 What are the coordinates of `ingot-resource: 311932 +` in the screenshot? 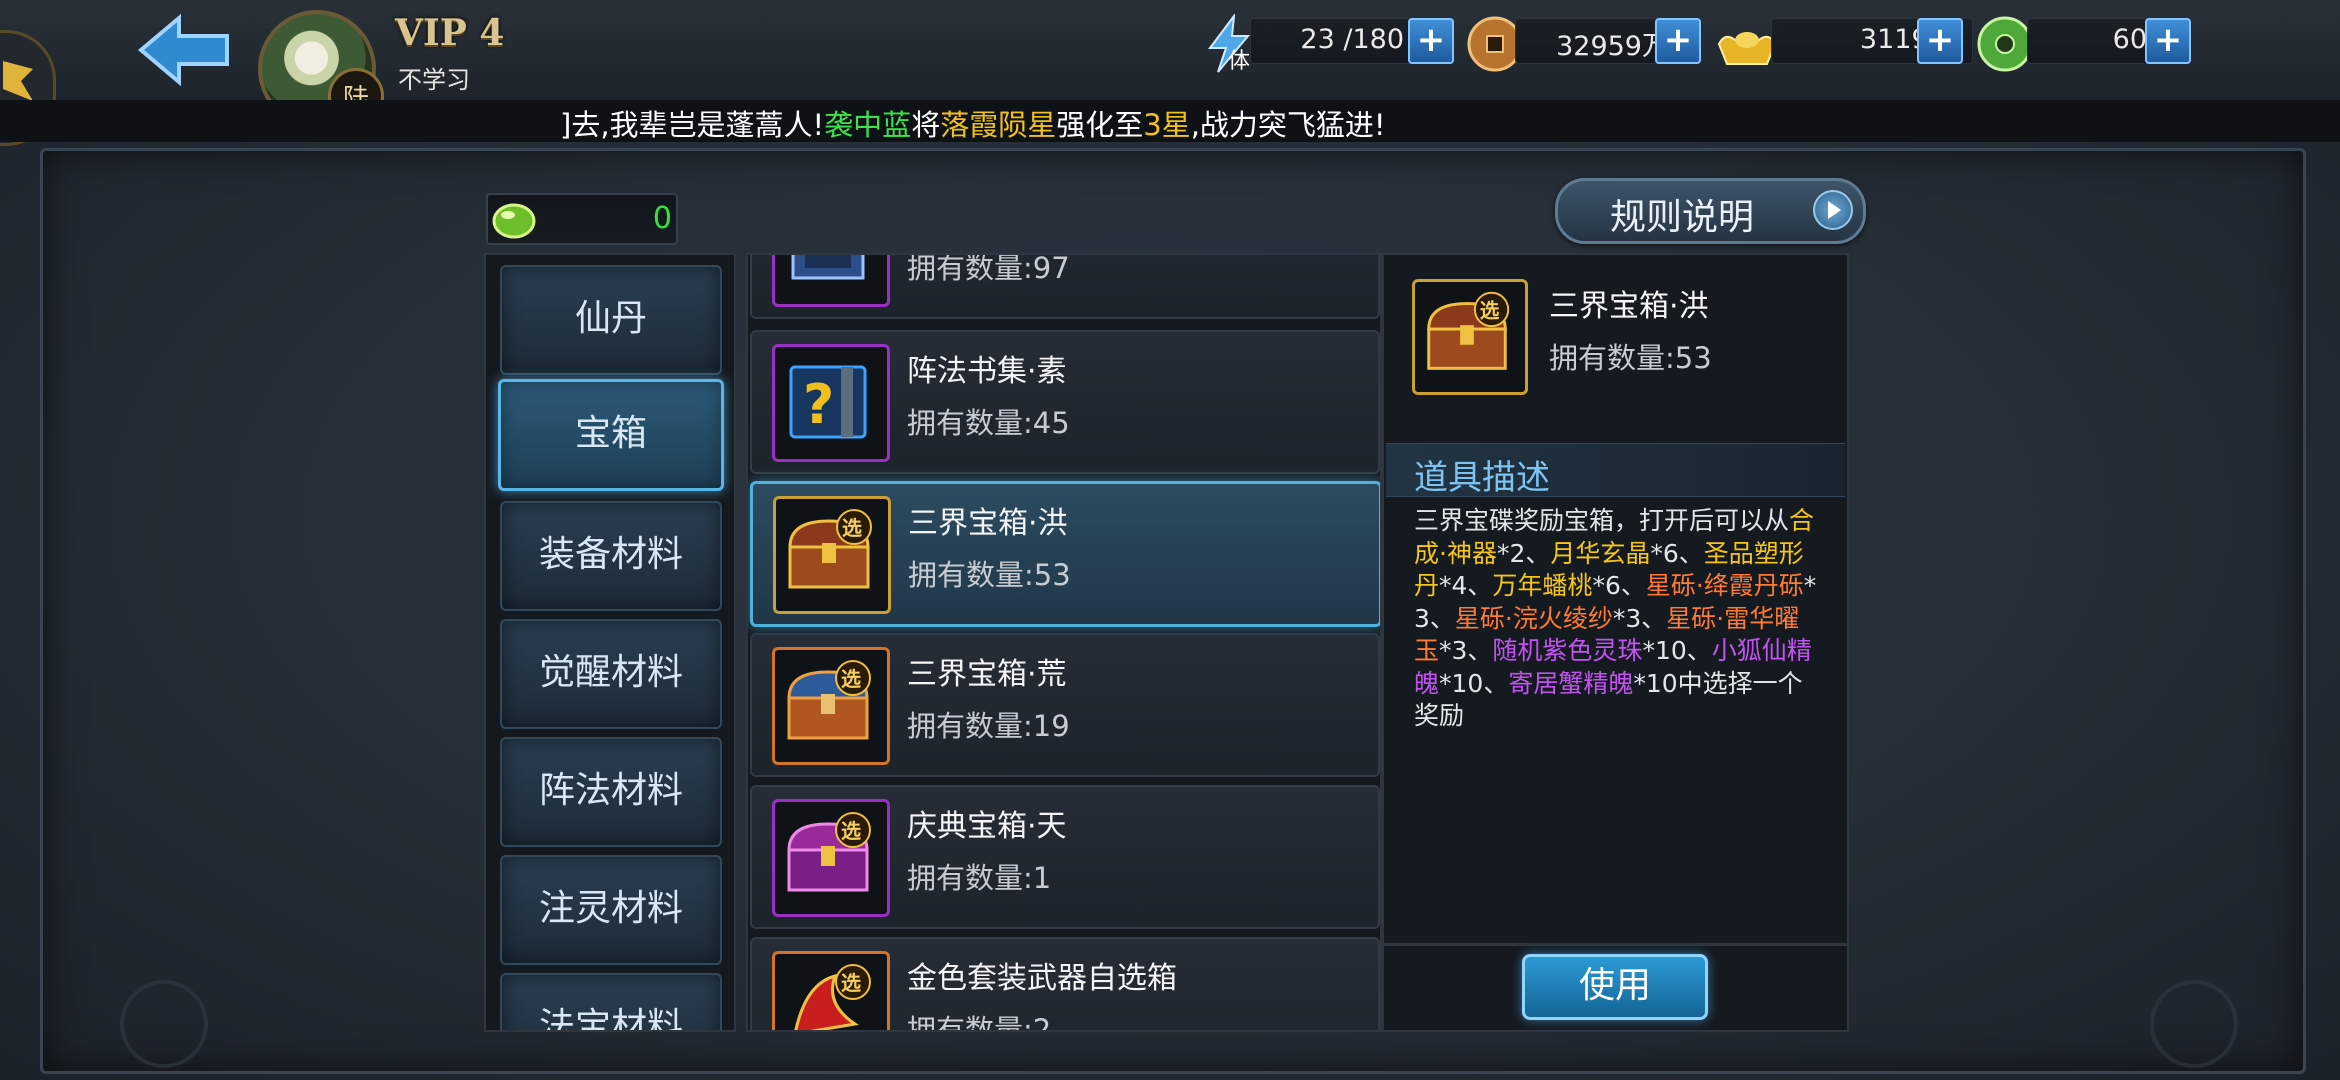 It's located at (1860, 40).